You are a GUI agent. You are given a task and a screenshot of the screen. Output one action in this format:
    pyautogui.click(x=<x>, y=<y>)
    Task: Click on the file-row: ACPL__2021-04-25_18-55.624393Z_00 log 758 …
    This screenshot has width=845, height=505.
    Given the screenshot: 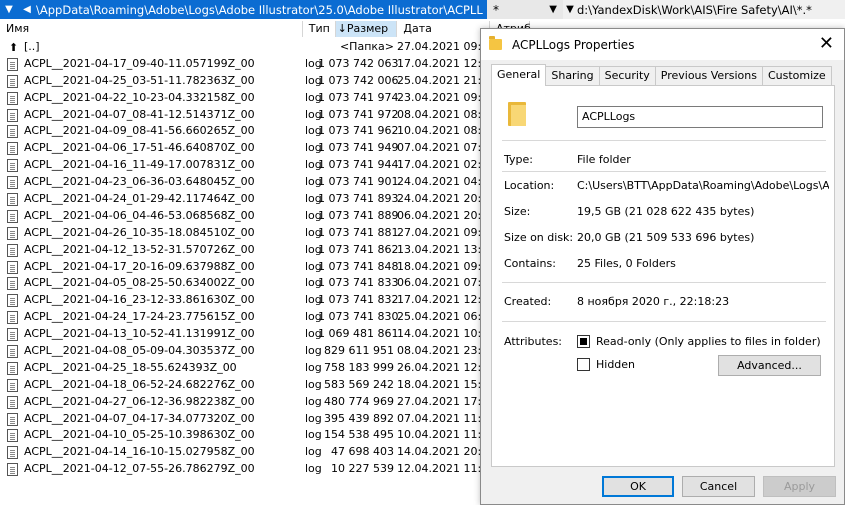 What is the action you would take?
    pyautogui.click(x=247, y=368)
    